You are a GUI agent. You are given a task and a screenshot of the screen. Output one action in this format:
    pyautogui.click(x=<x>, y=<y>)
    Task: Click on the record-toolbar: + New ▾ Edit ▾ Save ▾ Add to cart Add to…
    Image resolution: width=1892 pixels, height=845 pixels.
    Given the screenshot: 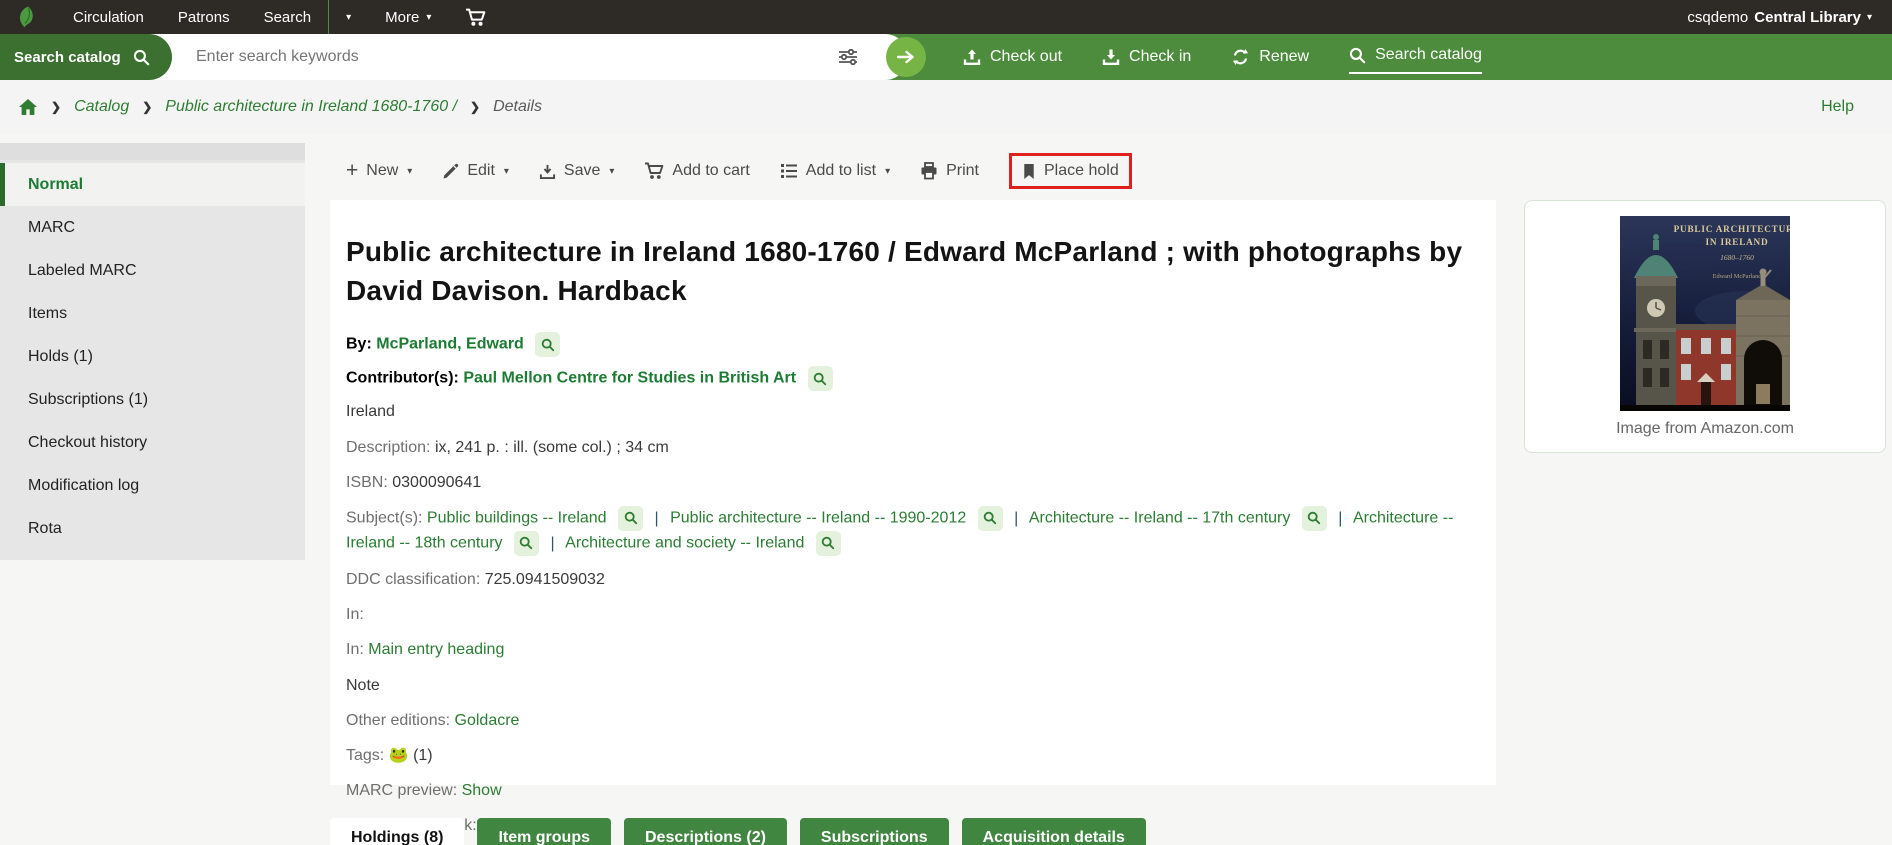 What is the action you would take?
    pyautogui.click(x=739, y=171)
    